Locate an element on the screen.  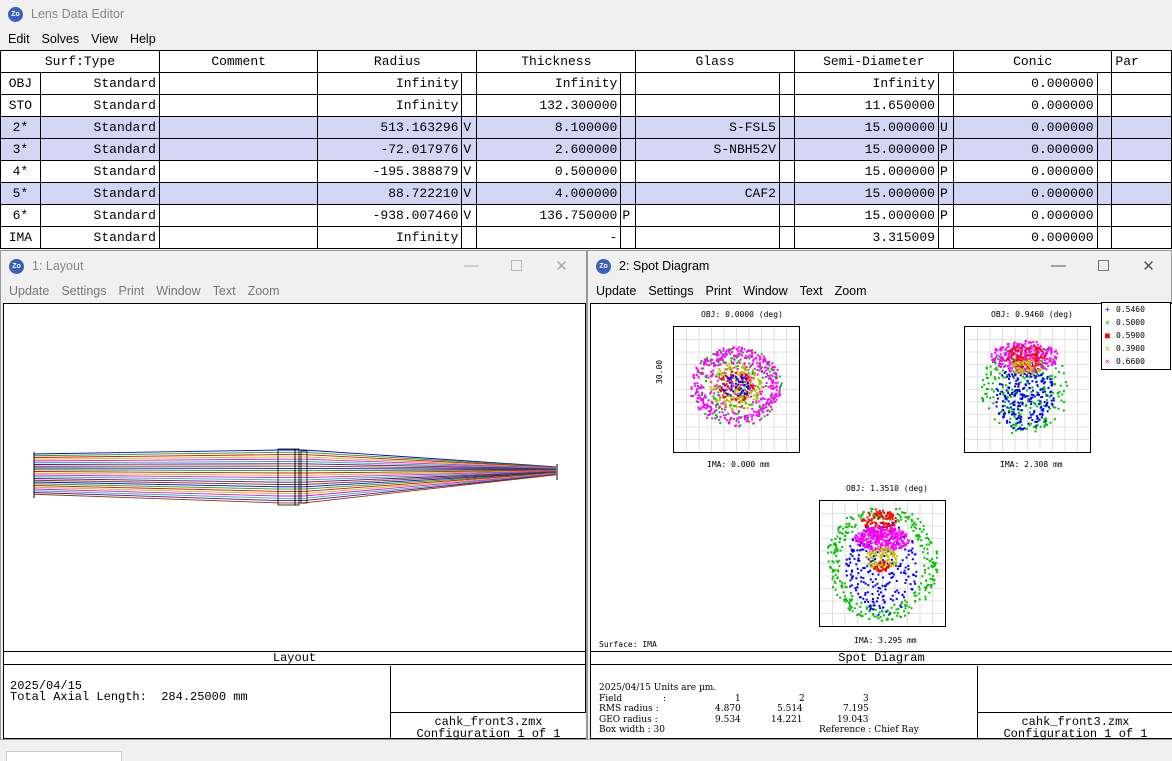
menu-print: Print is located at coordinates (718, 291).